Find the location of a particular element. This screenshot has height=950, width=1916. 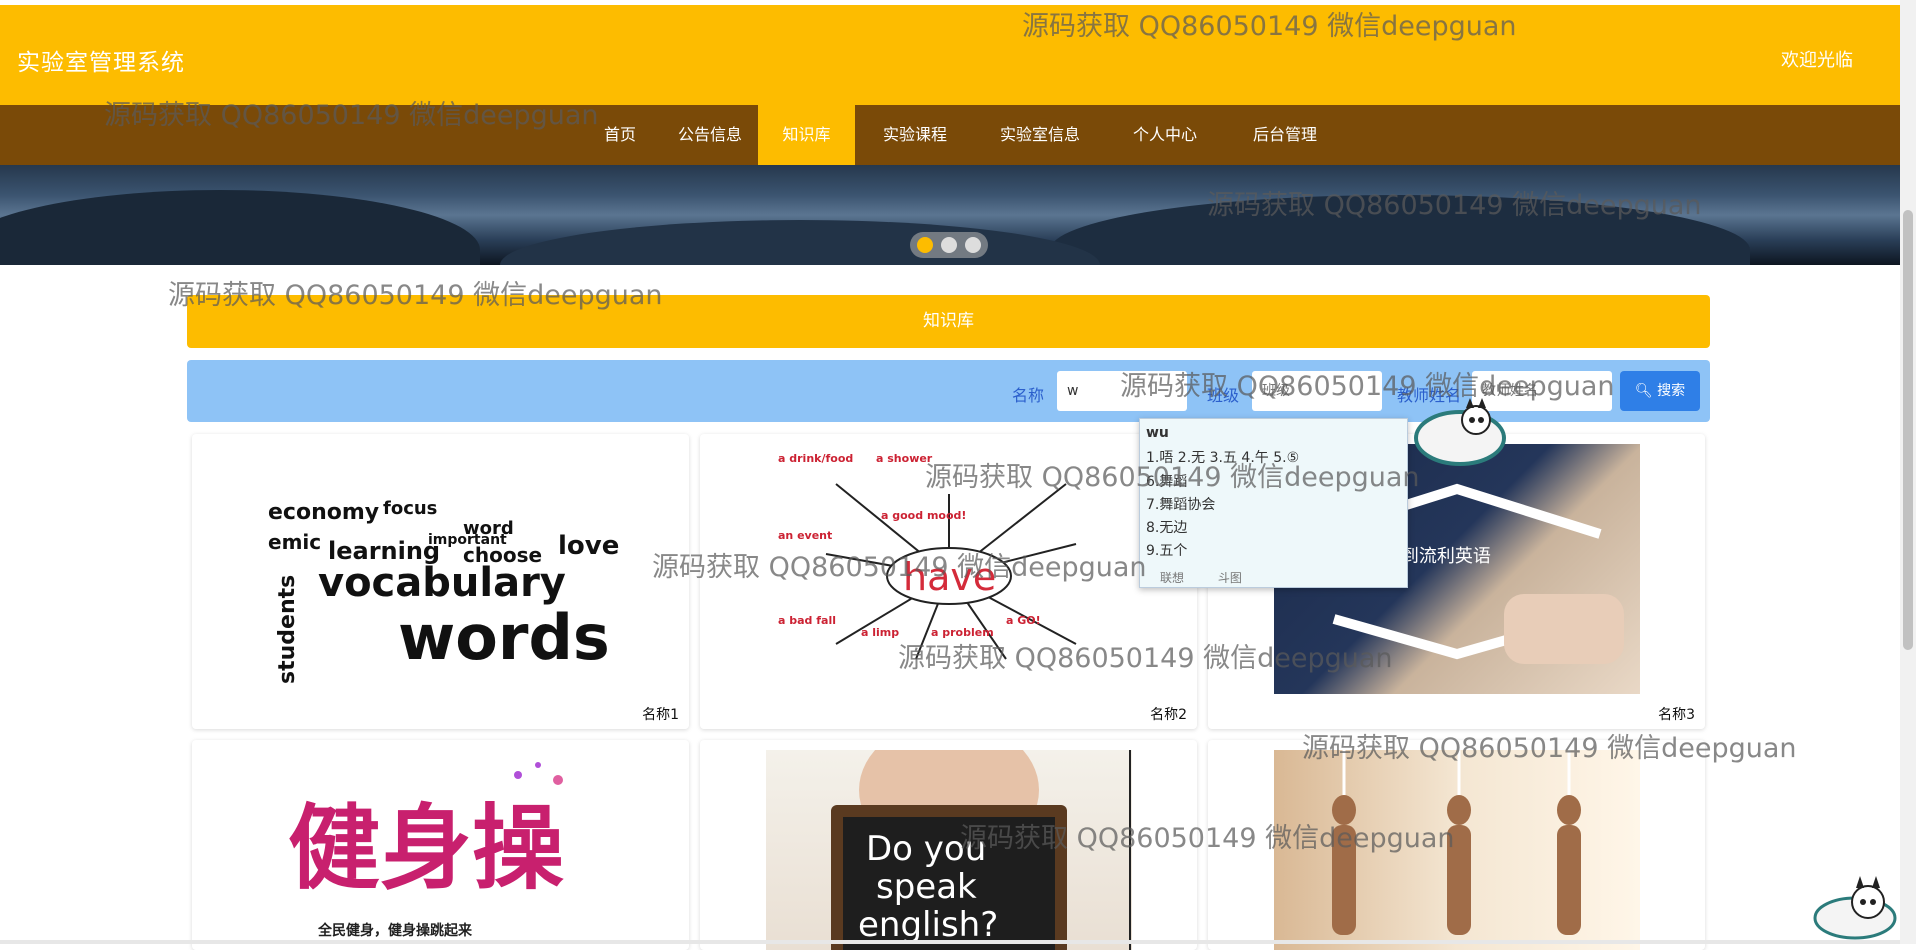

scrollbar-thumb is located at coordinates (1908, 430).